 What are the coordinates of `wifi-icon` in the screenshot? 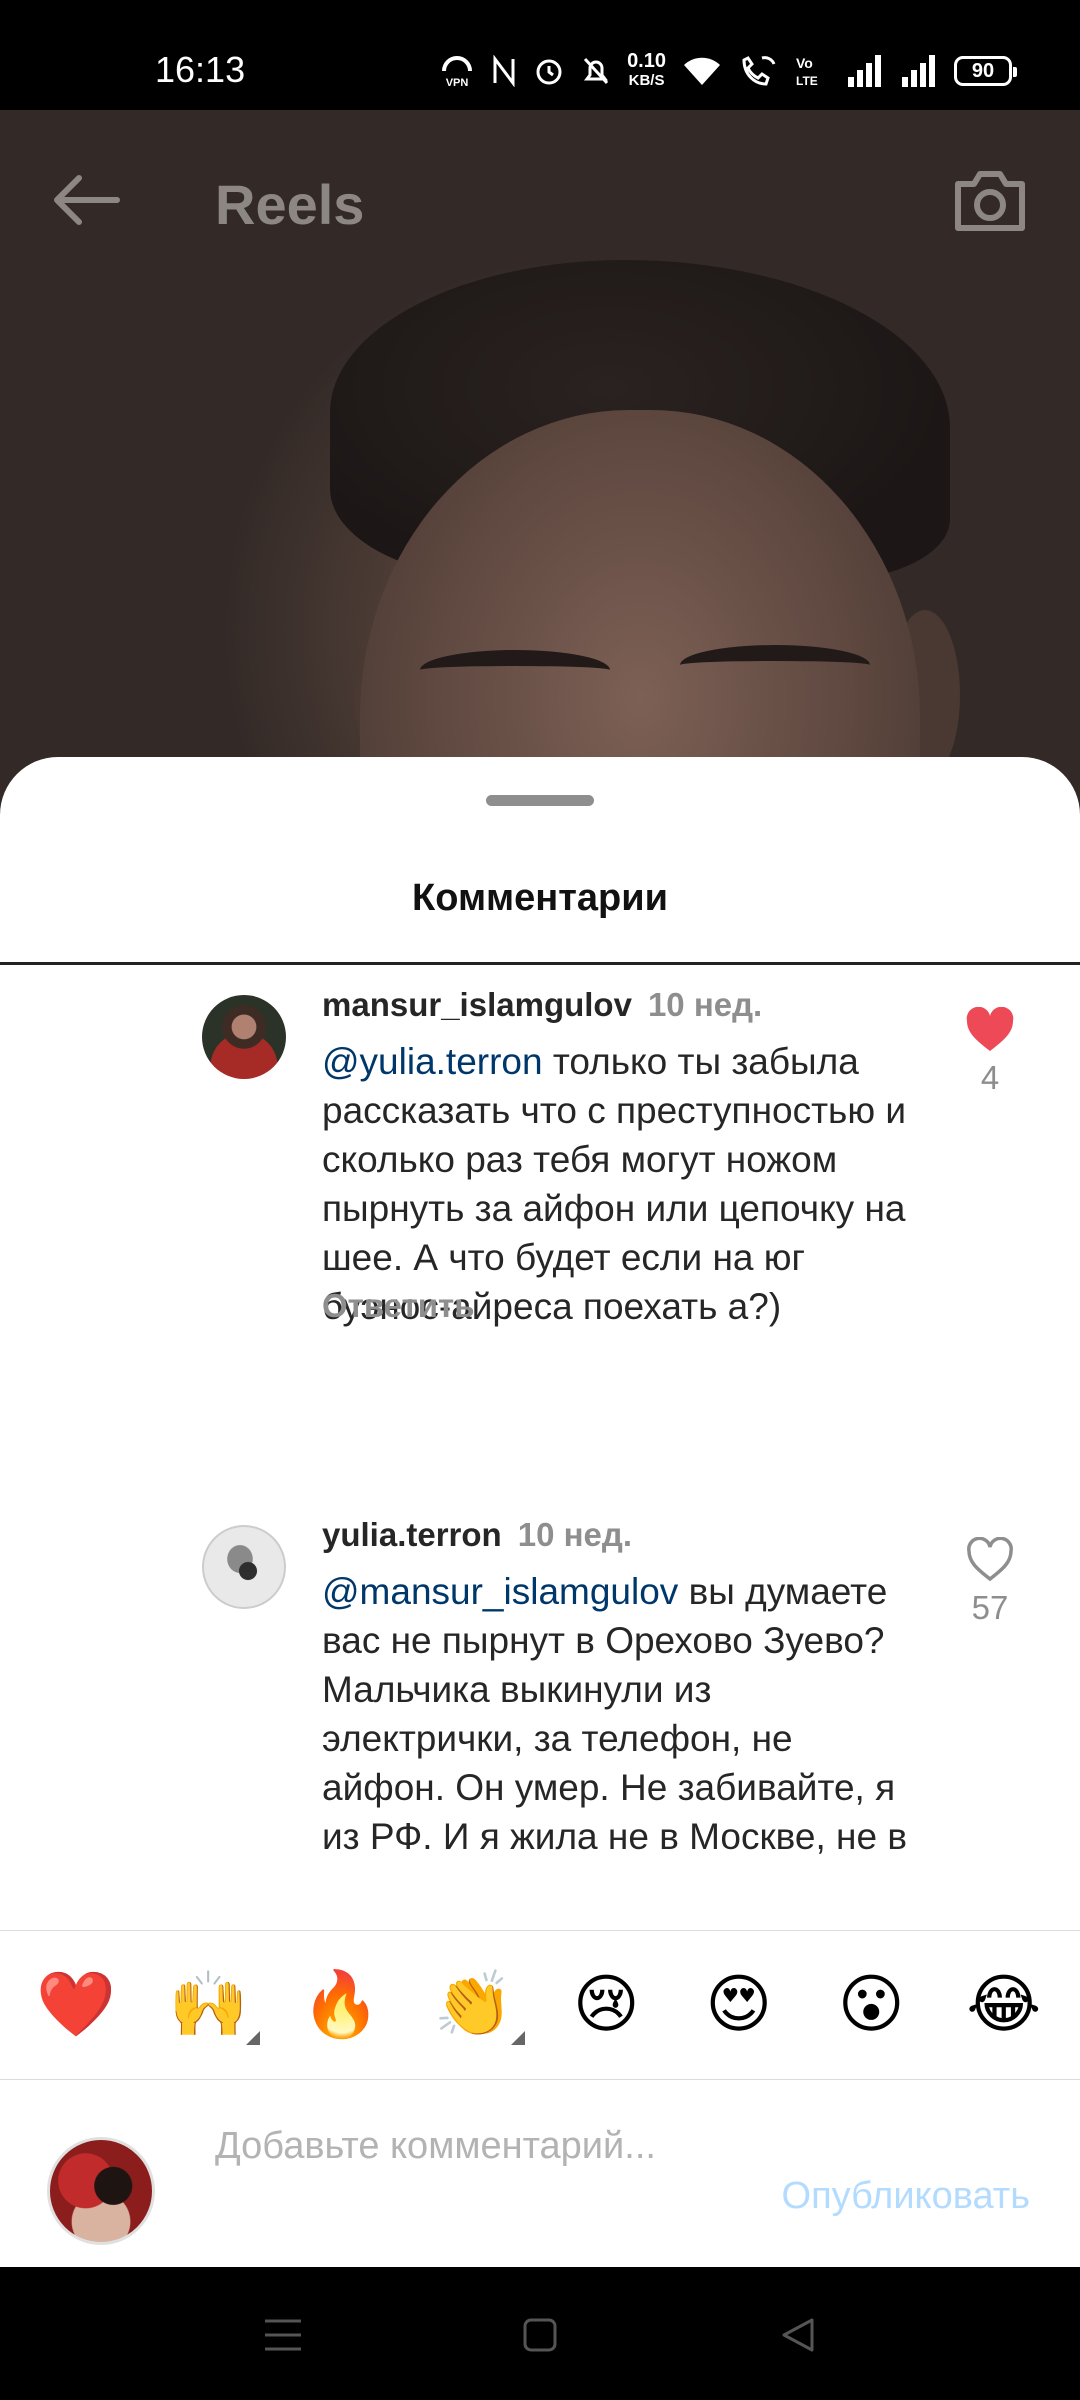 It's located at (702, 71).